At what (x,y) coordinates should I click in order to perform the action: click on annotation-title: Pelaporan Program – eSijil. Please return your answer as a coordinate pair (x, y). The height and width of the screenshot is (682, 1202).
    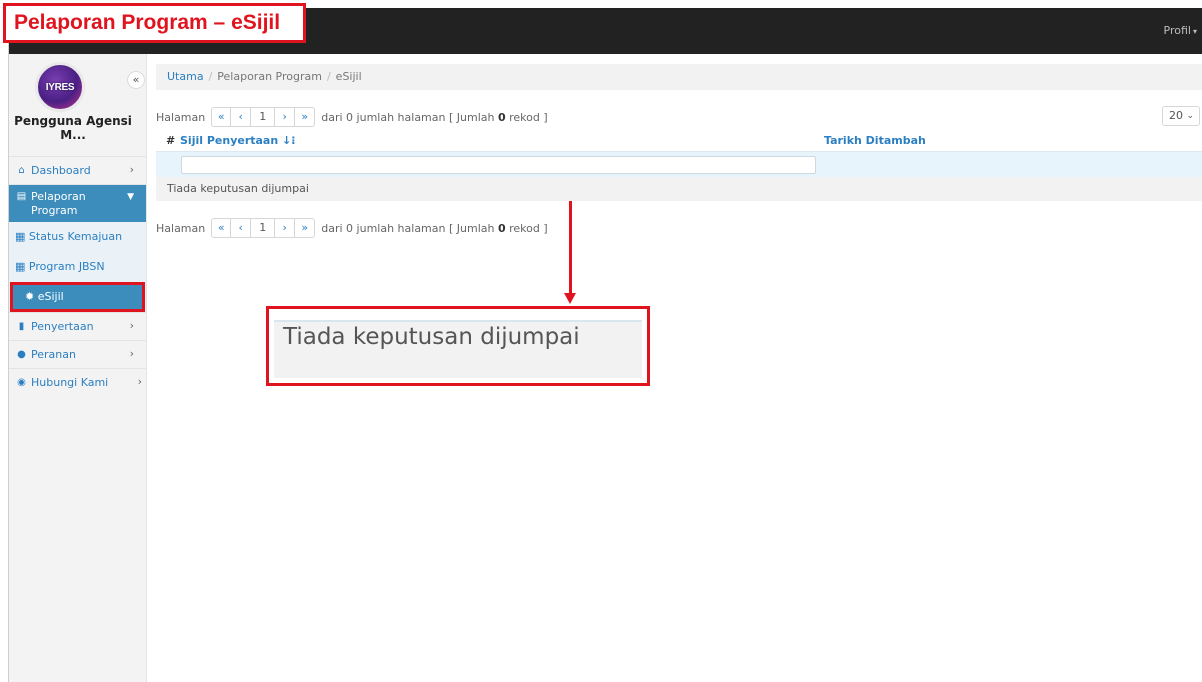
    Looking at the image, I should click on (147, 22).